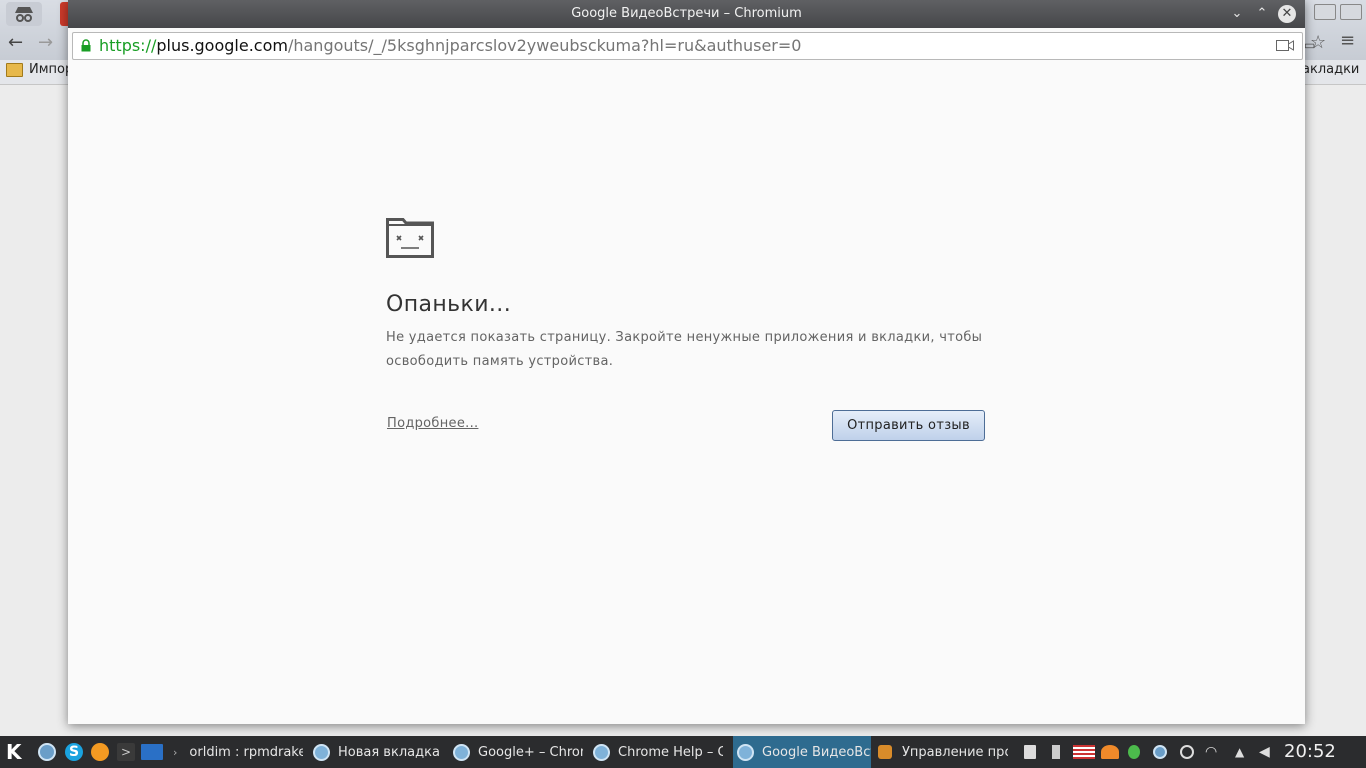  I want to click on task-label: Новая вкладка – Chromium, so click(390, 752).